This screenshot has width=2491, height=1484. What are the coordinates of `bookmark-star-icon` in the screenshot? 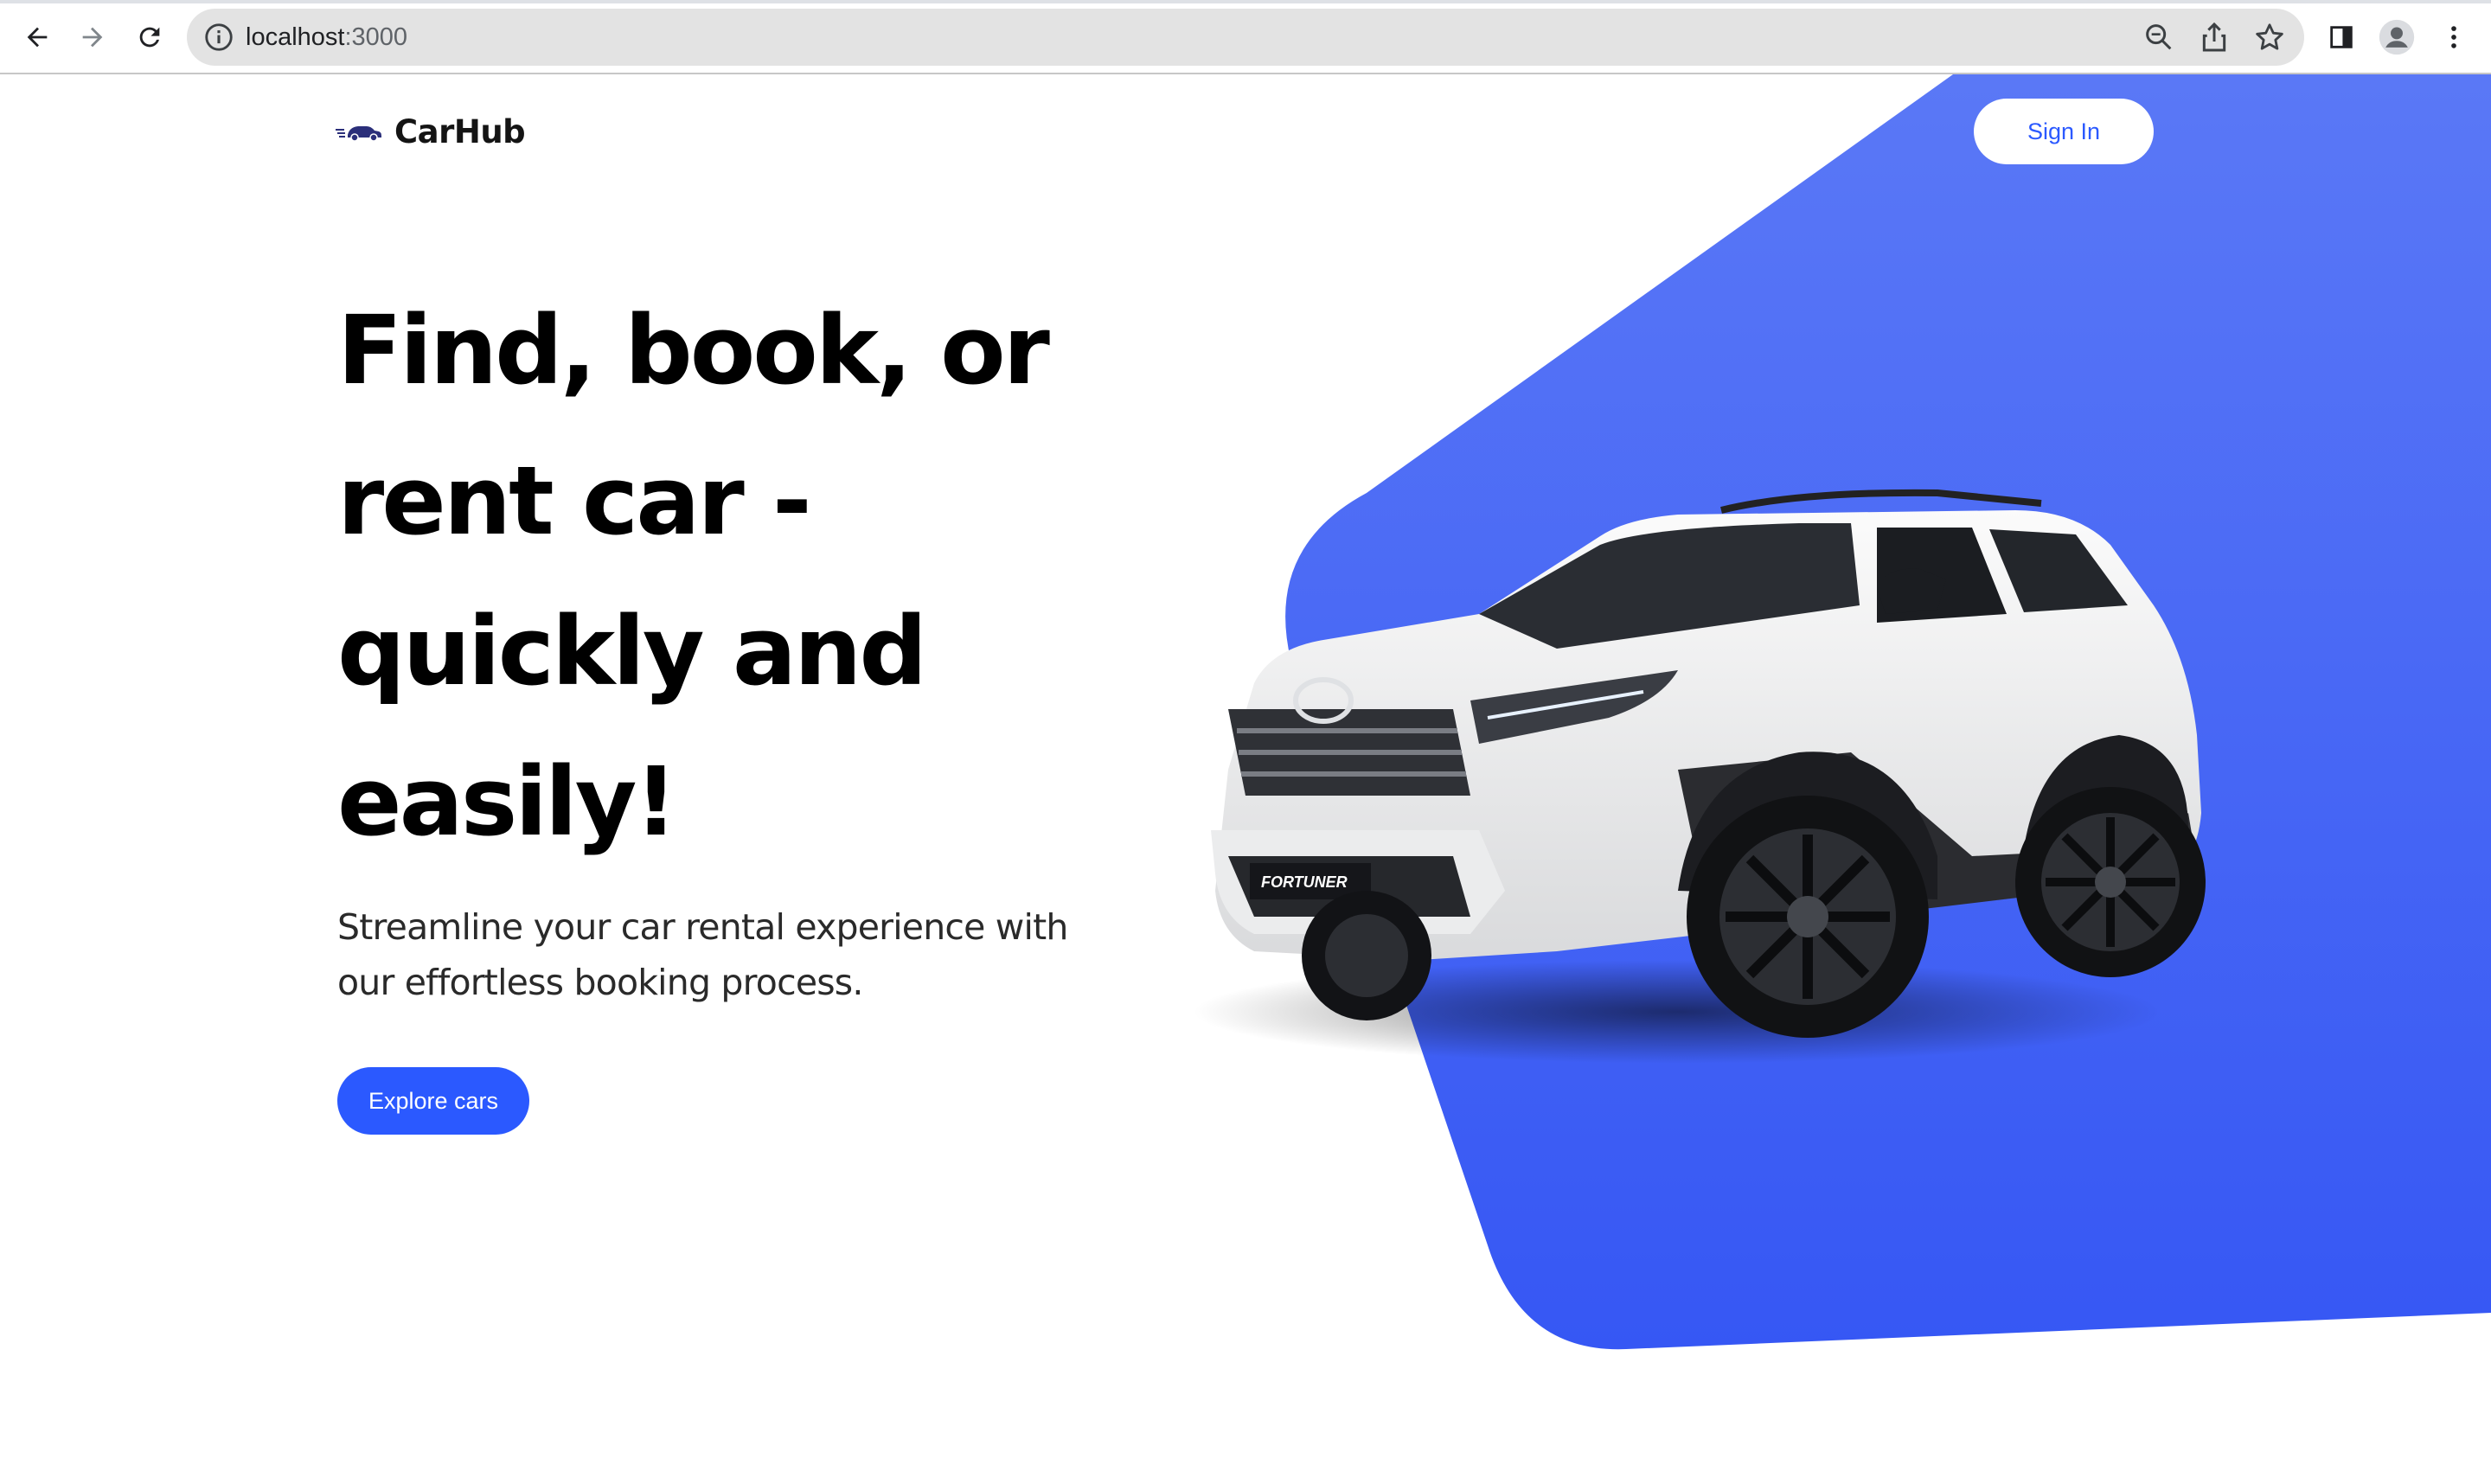 It's located at (2270, 37).